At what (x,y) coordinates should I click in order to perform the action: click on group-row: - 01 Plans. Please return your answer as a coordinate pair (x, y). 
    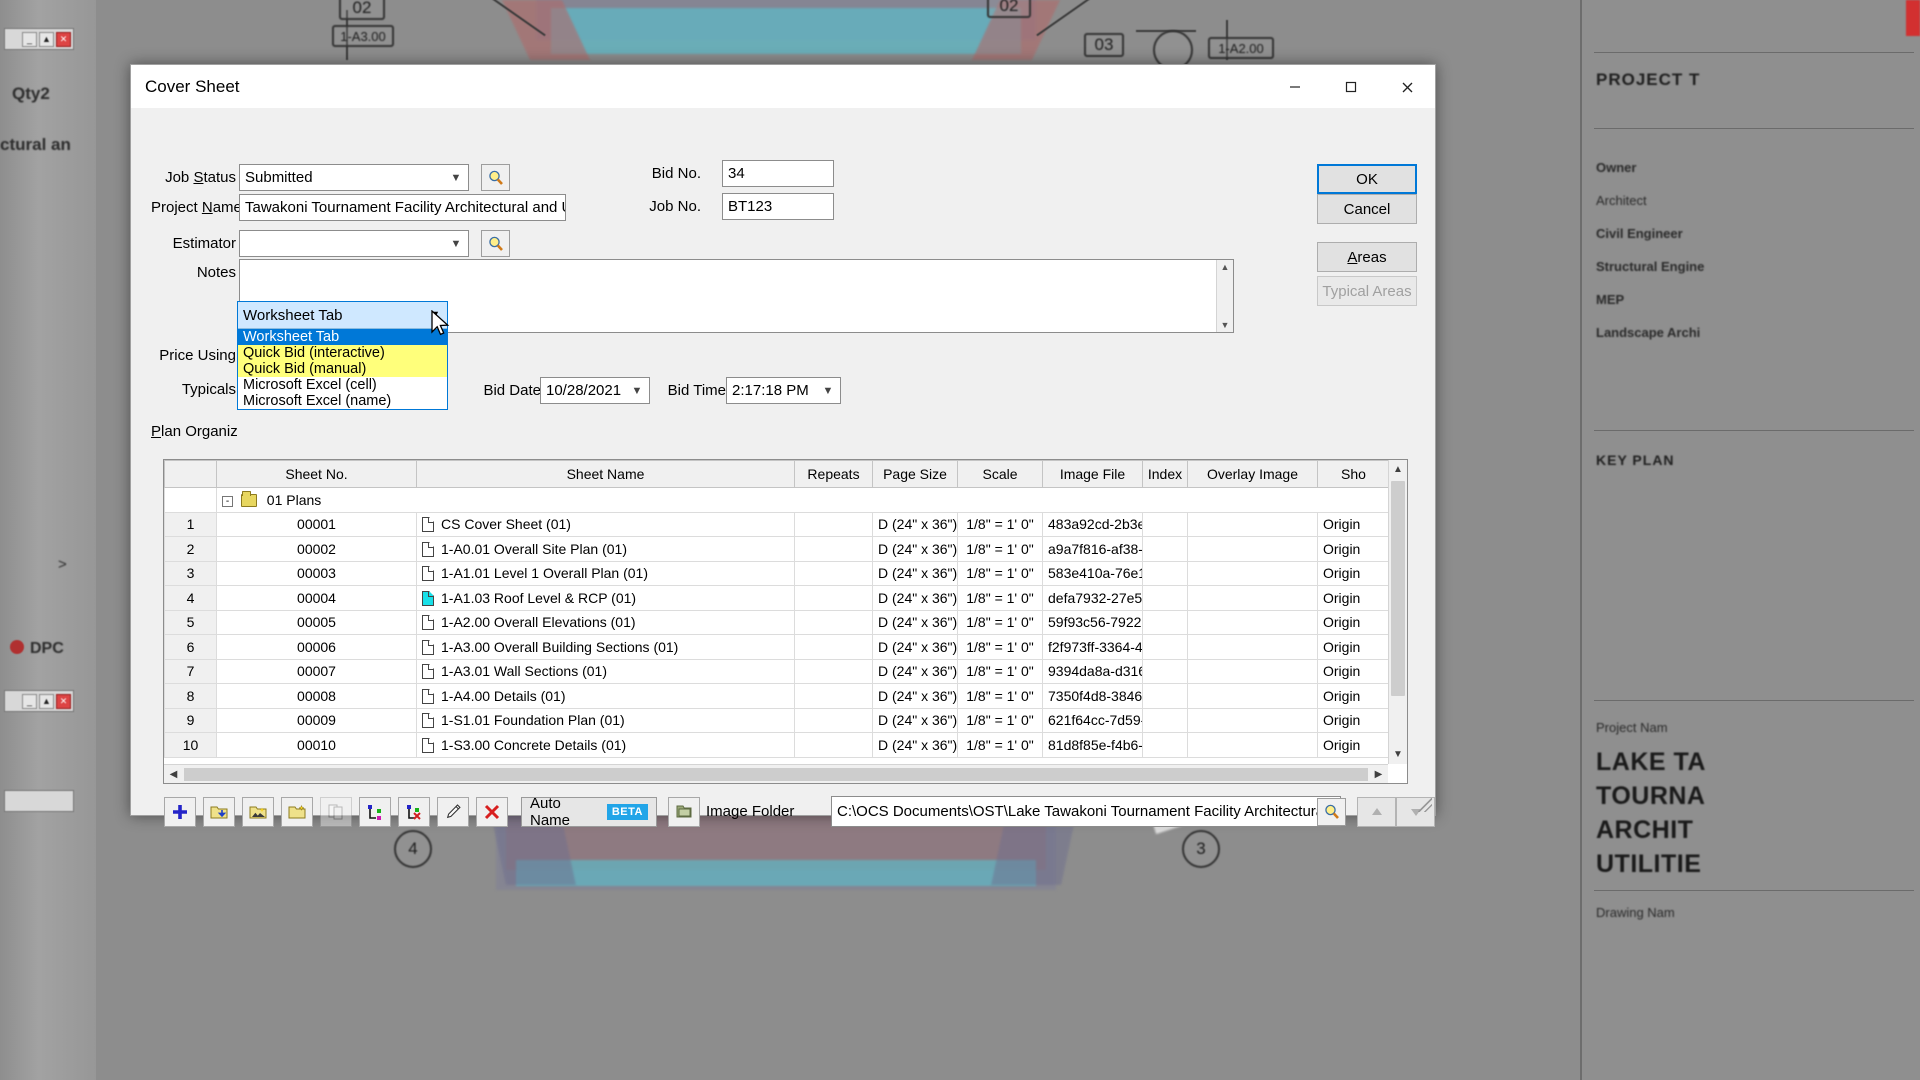
    Looking at the image, I should click on (777, 500).